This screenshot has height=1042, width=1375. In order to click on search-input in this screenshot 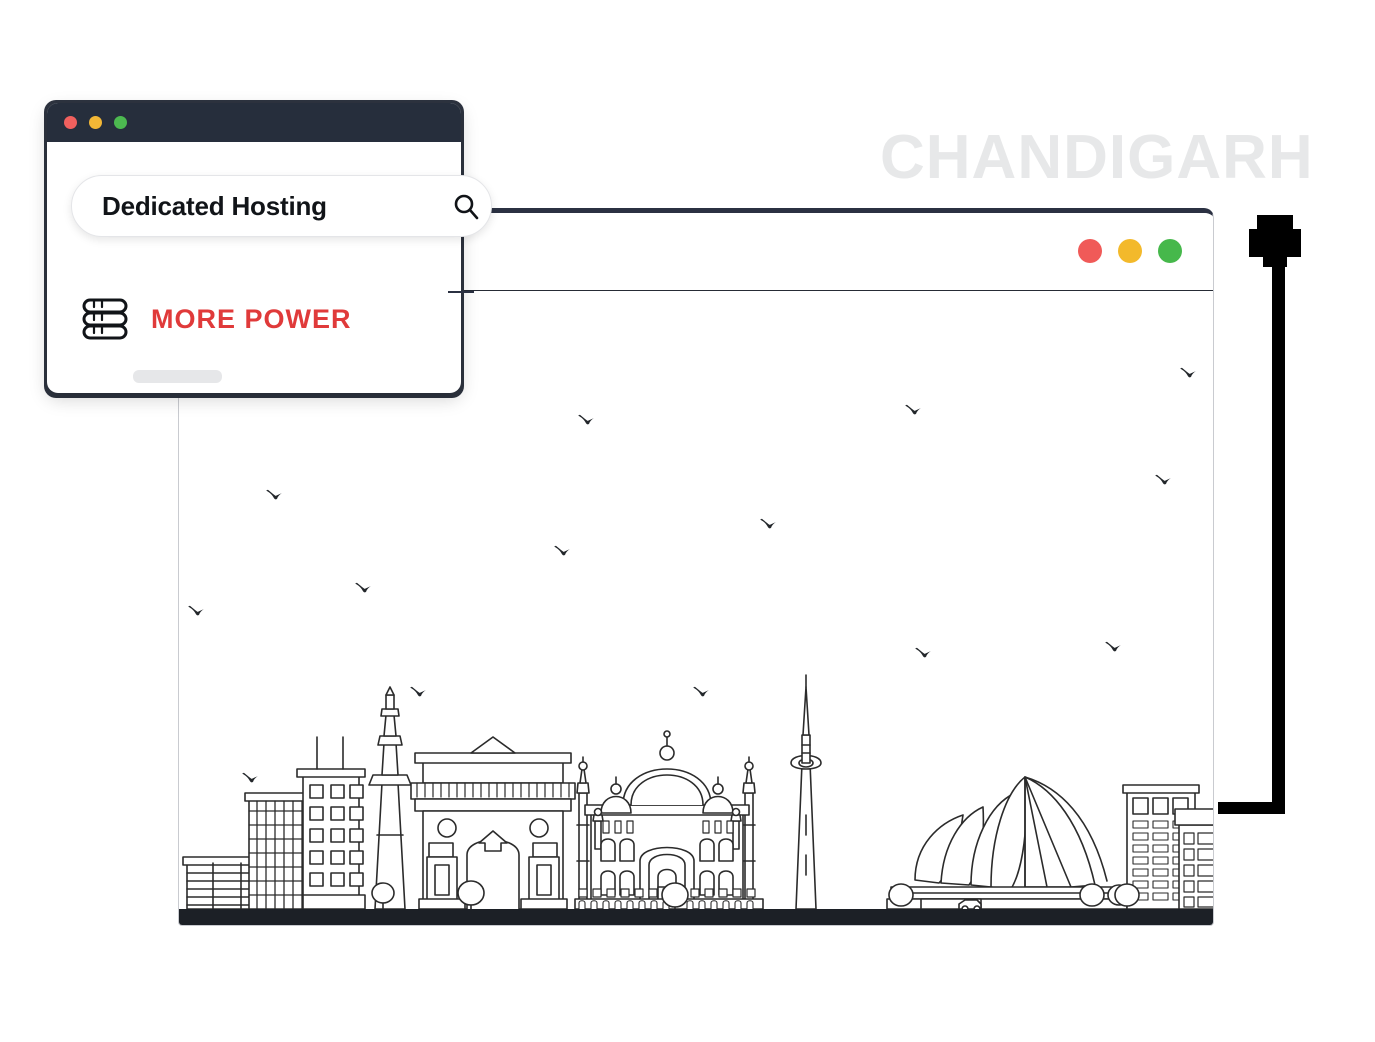, I will do `click(277, 206)`.